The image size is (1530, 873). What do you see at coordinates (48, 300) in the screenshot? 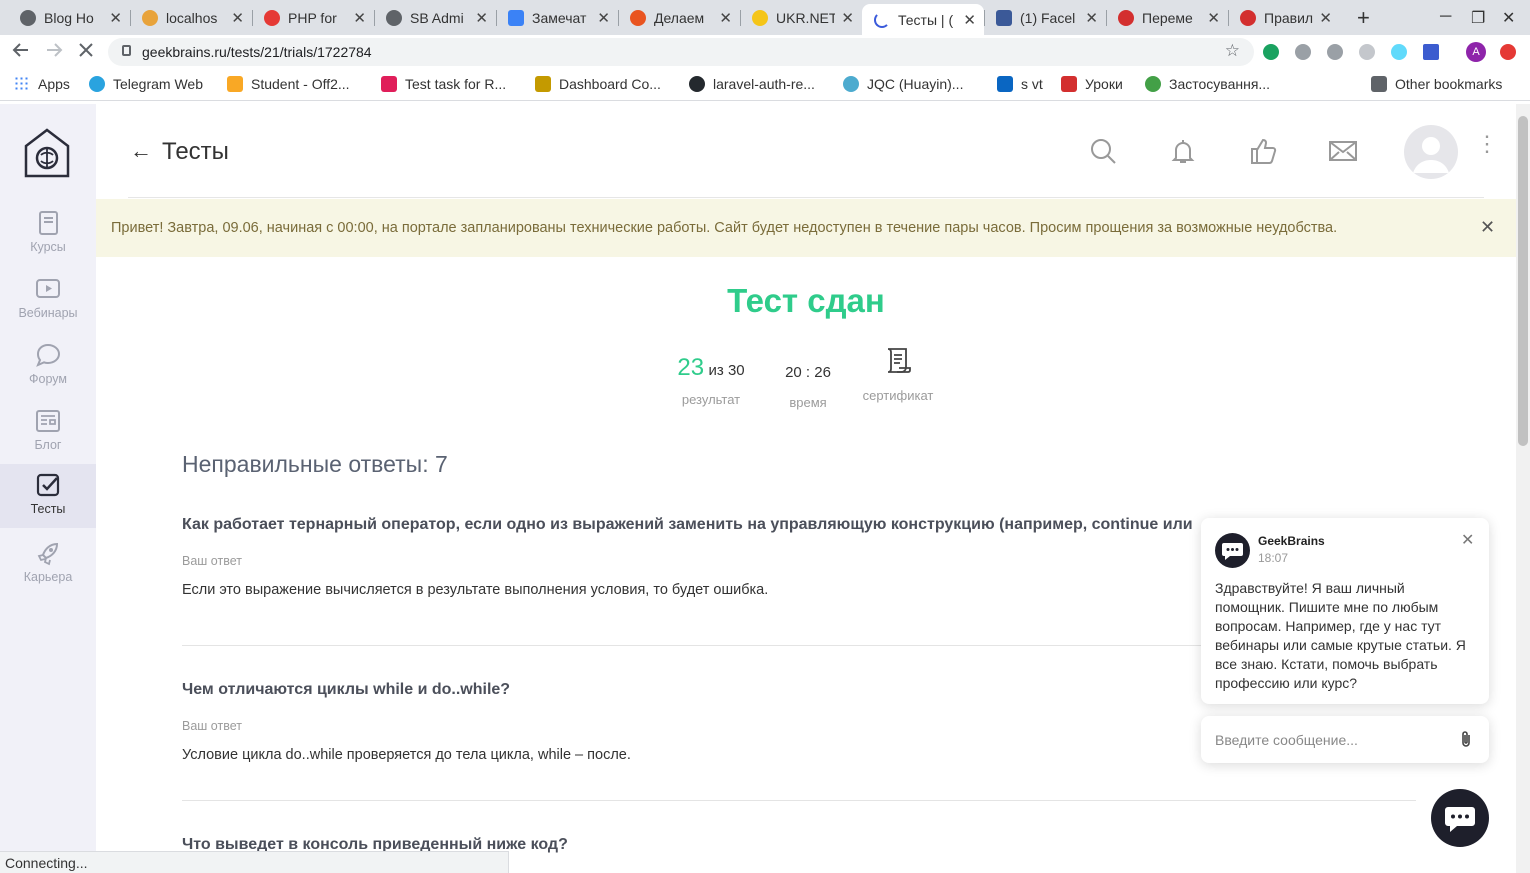
I see `sidebar-item-webinars: Вебинары` at bounding box center [48, 300].